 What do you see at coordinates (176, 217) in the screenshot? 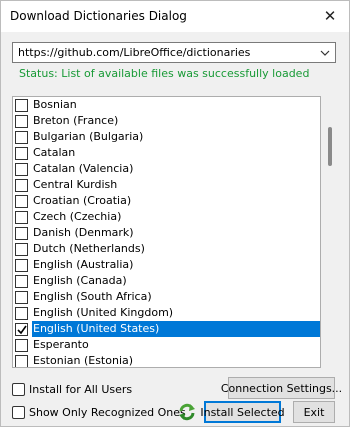
I see `list-item-highlight: Czech (Czechia)` at bounding box center [176, 217].